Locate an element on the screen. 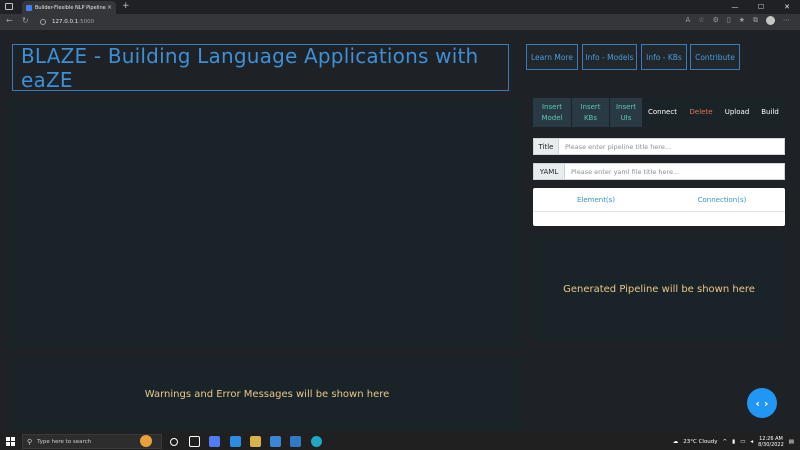  clock-time: 12:26 AM is located at coordinates (771, 438).